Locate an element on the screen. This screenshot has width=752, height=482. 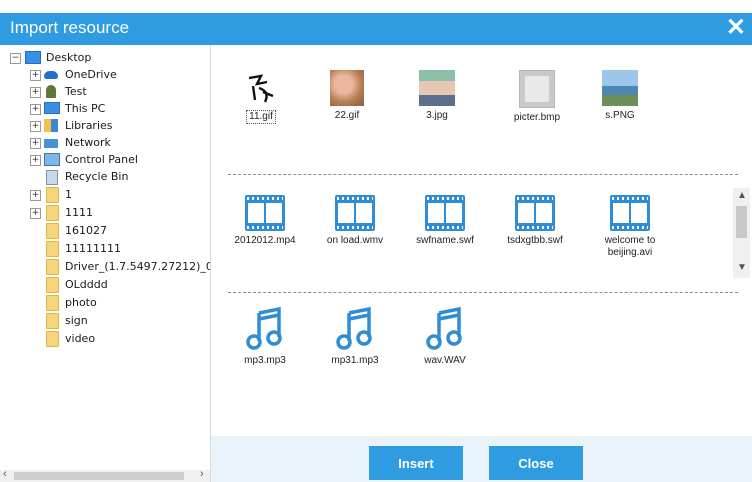
tree-item-label: 11111111 is located at coordinates (93, 248).